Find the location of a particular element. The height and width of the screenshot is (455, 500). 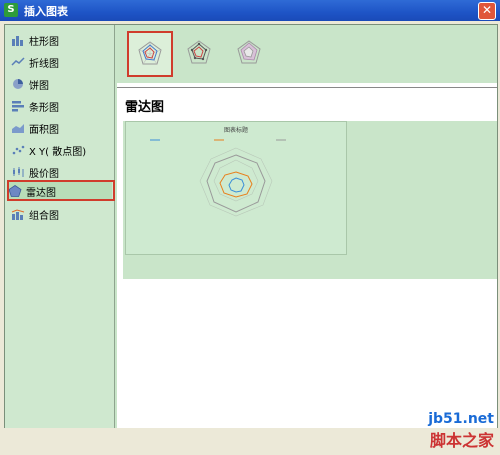

preview-radar-chart: 图表标题 is located at coordinates (218, 171).